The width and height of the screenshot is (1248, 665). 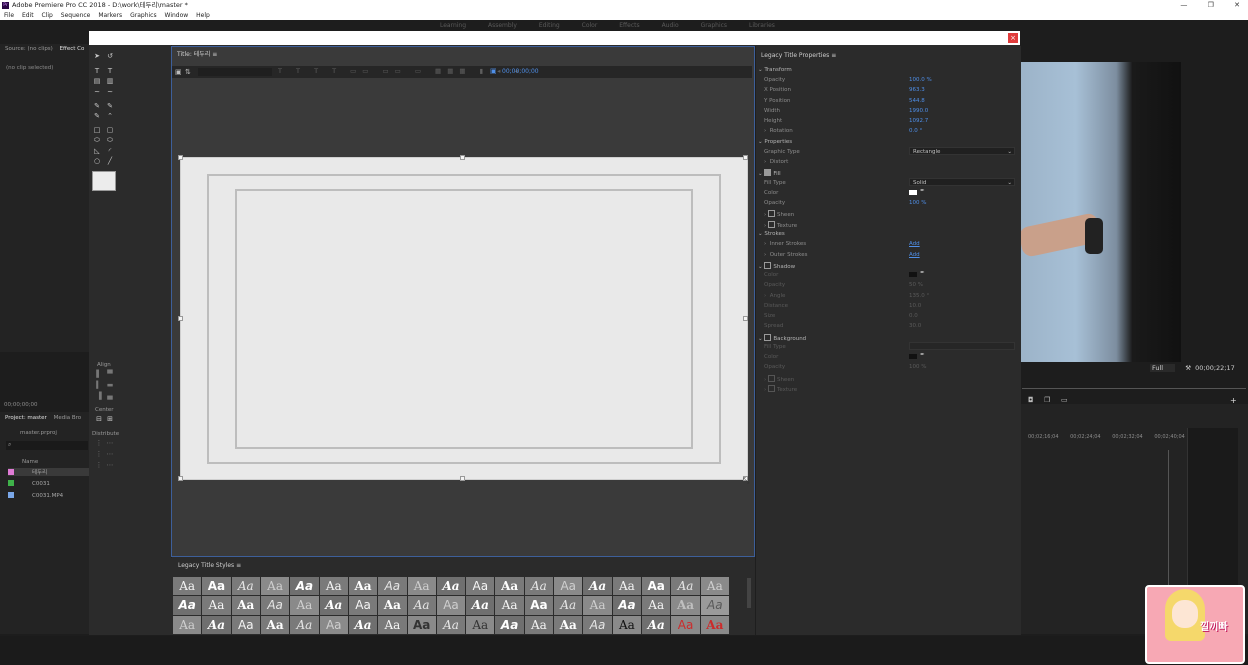 I want to click on texture-row: › Texture, so click(x=780, y=225).